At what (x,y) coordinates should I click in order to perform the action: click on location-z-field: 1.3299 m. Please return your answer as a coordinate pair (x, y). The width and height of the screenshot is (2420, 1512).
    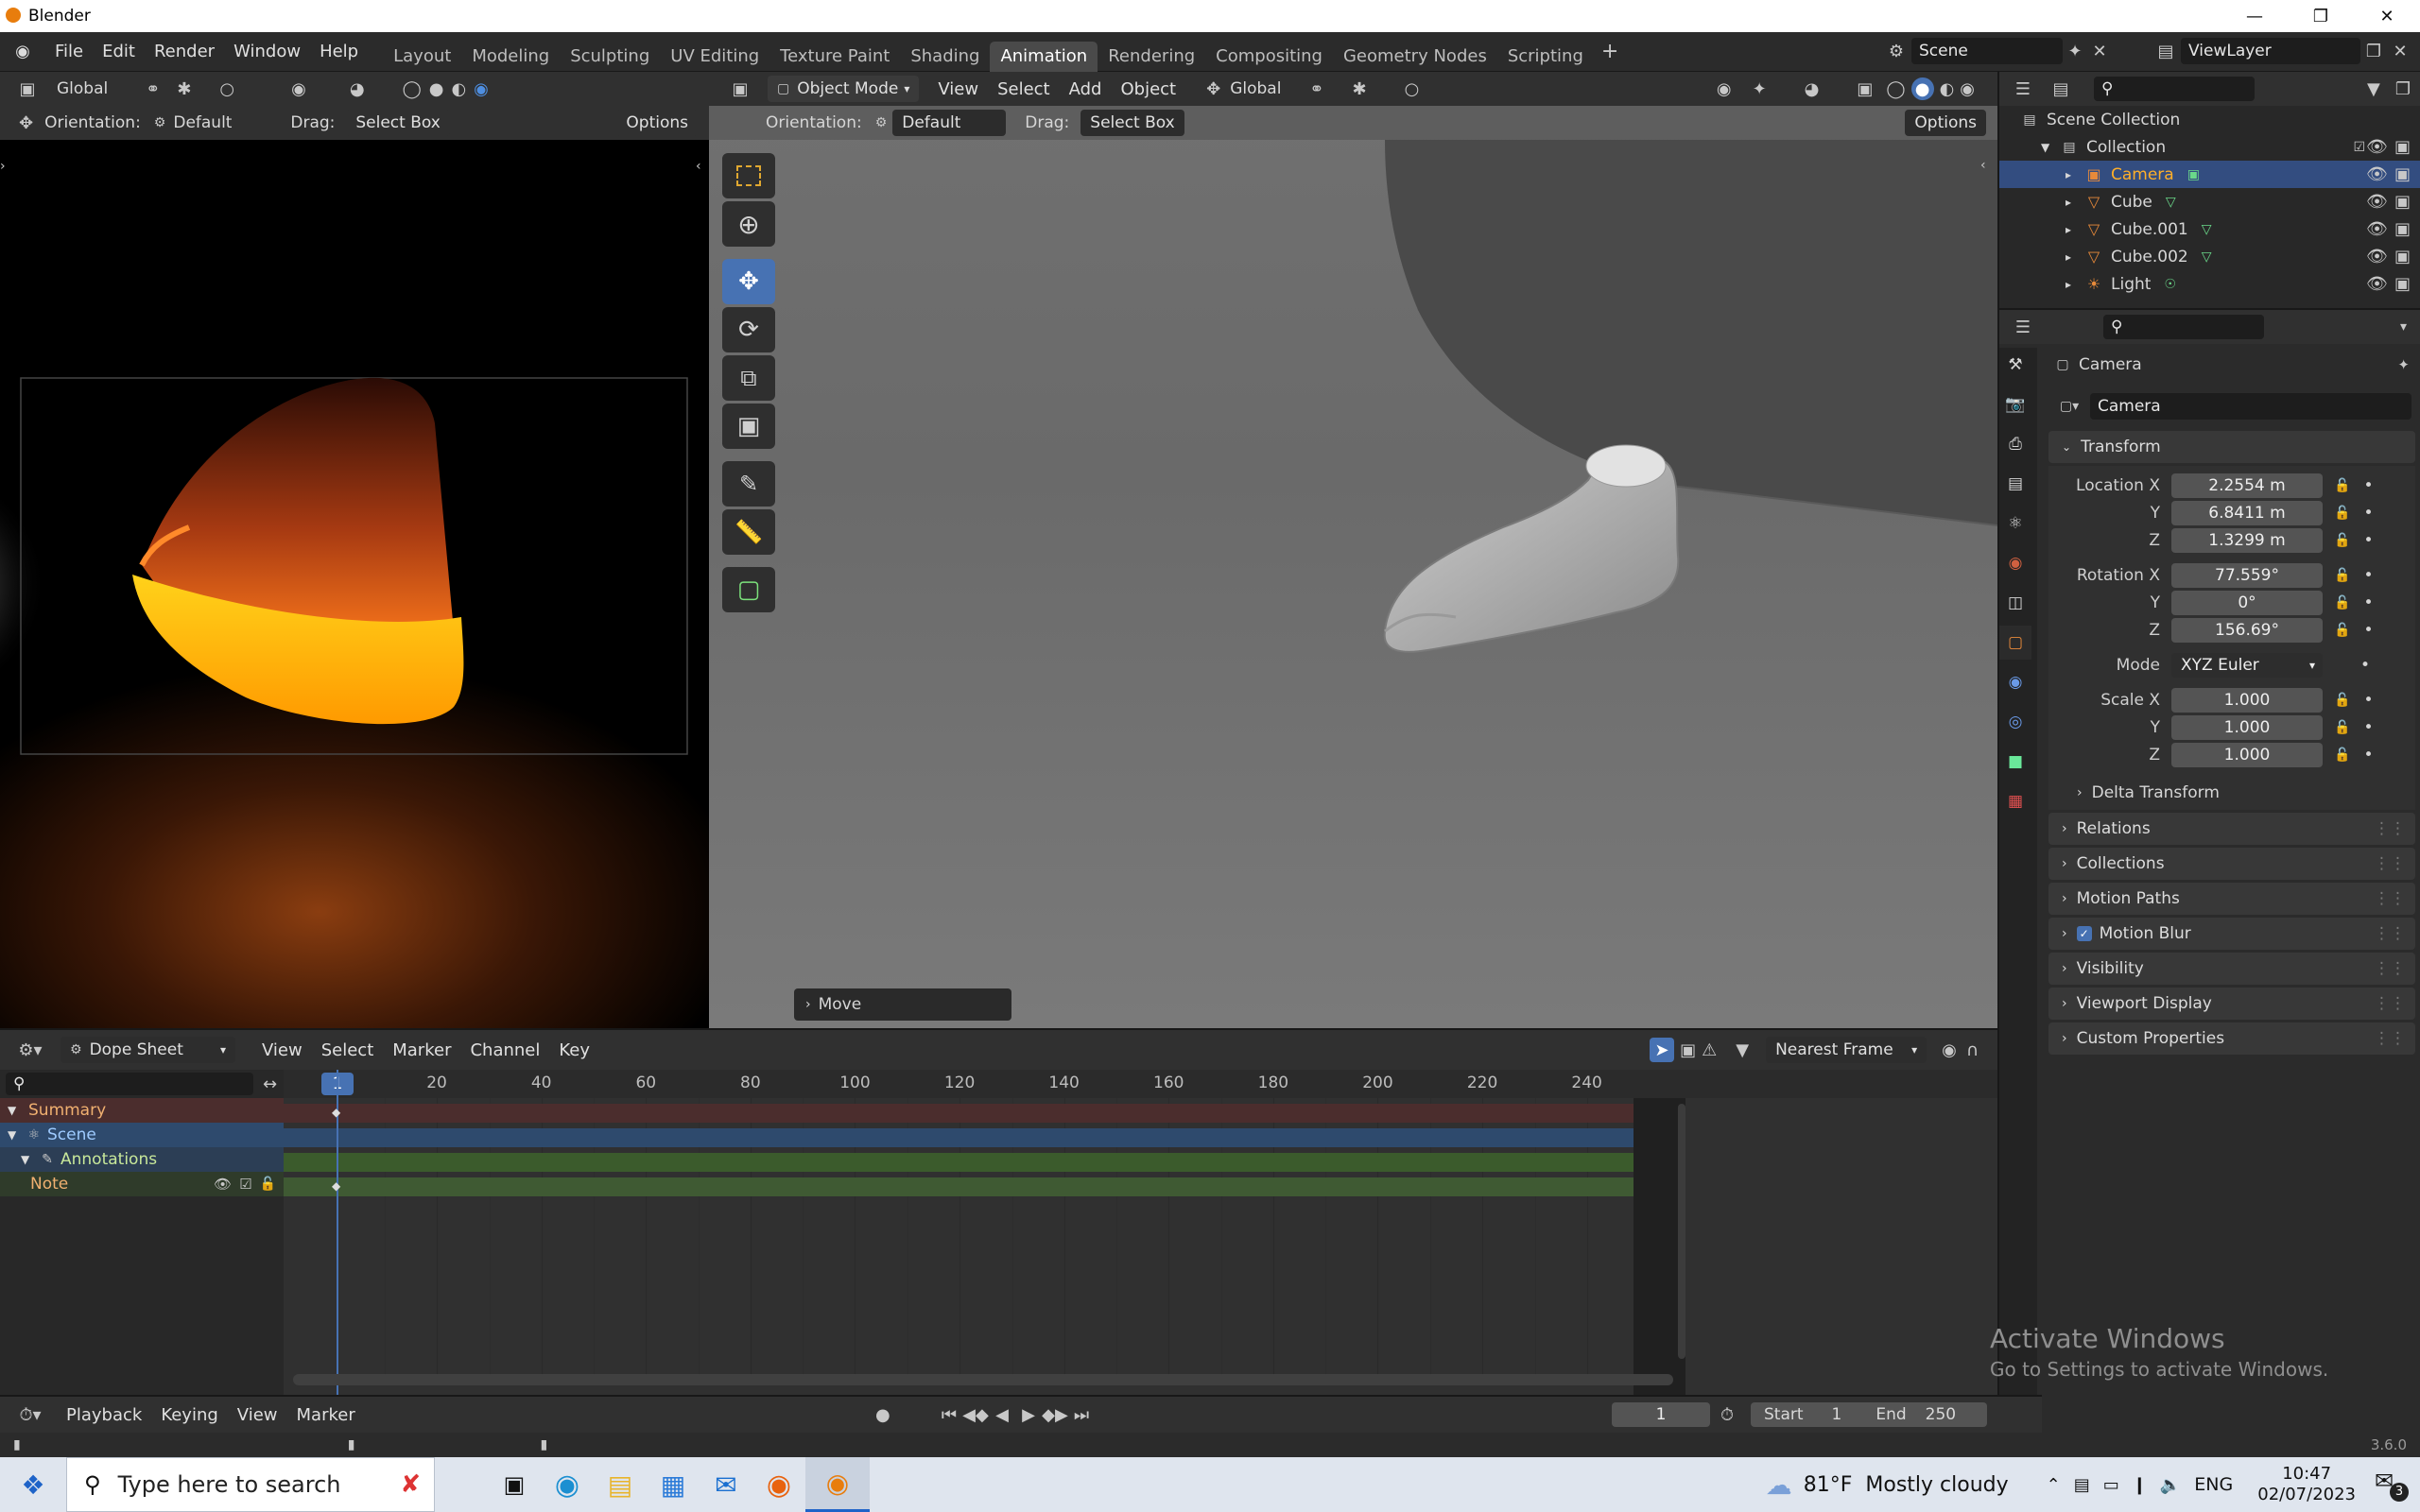
    Looking at the image, I should click on (2247, 540).